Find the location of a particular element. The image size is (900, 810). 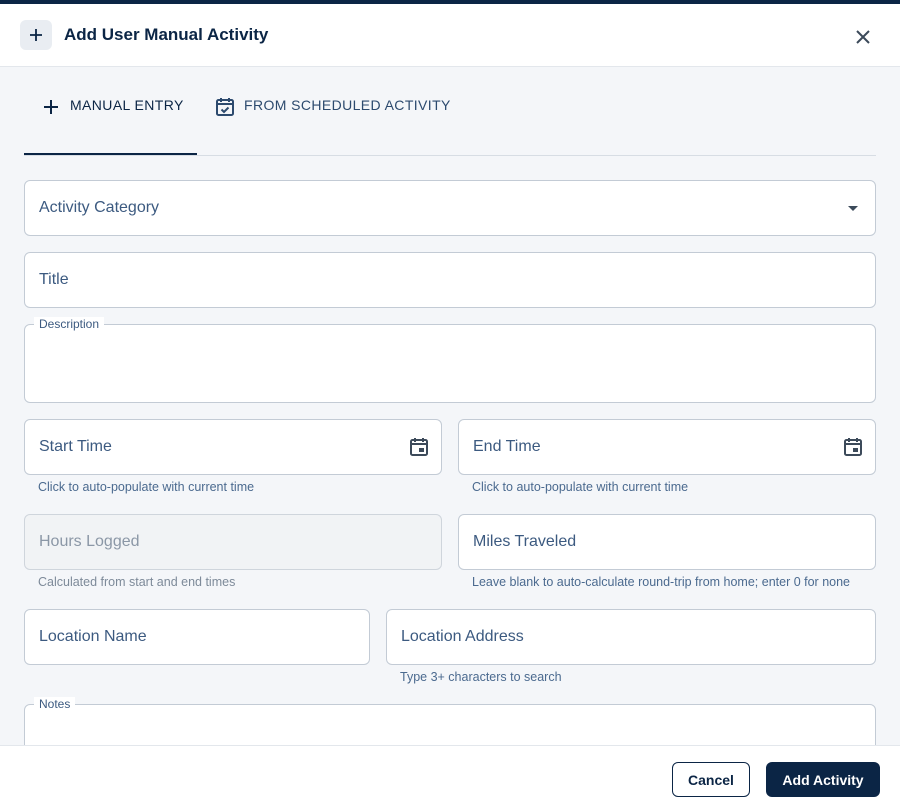

tab-from-scheduled-activity: FROM SCHEDULED ACTIVITY is located at coordinates (332, 126).